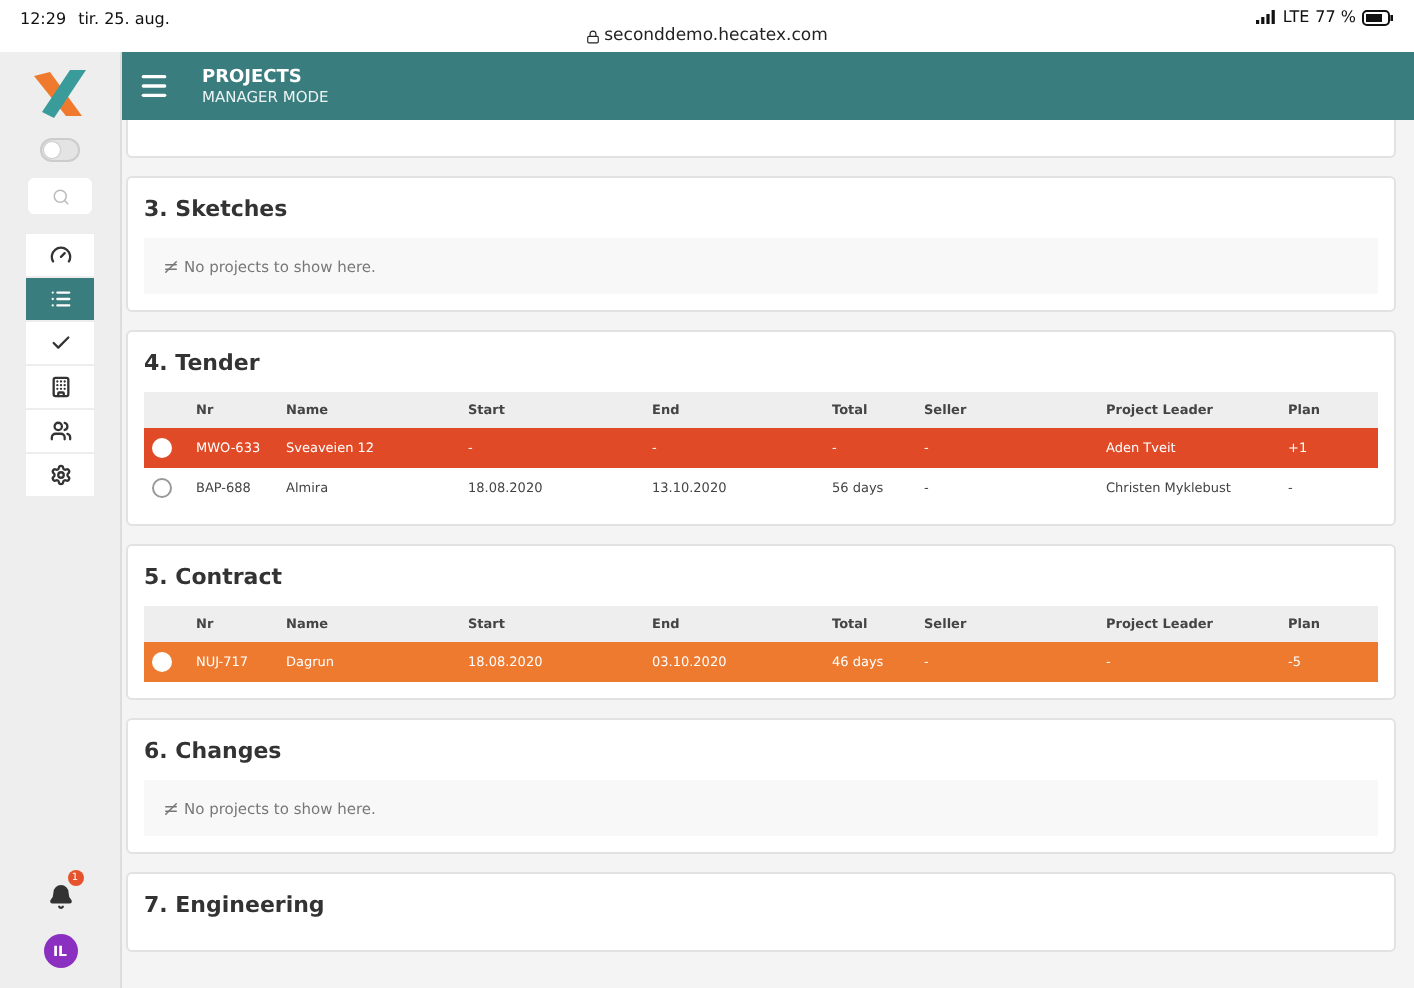 This screenshot has width=1414, height=988. Describe the element at coordinates (1266, 17) in the screenshot. I see `signal-icon` at that location.